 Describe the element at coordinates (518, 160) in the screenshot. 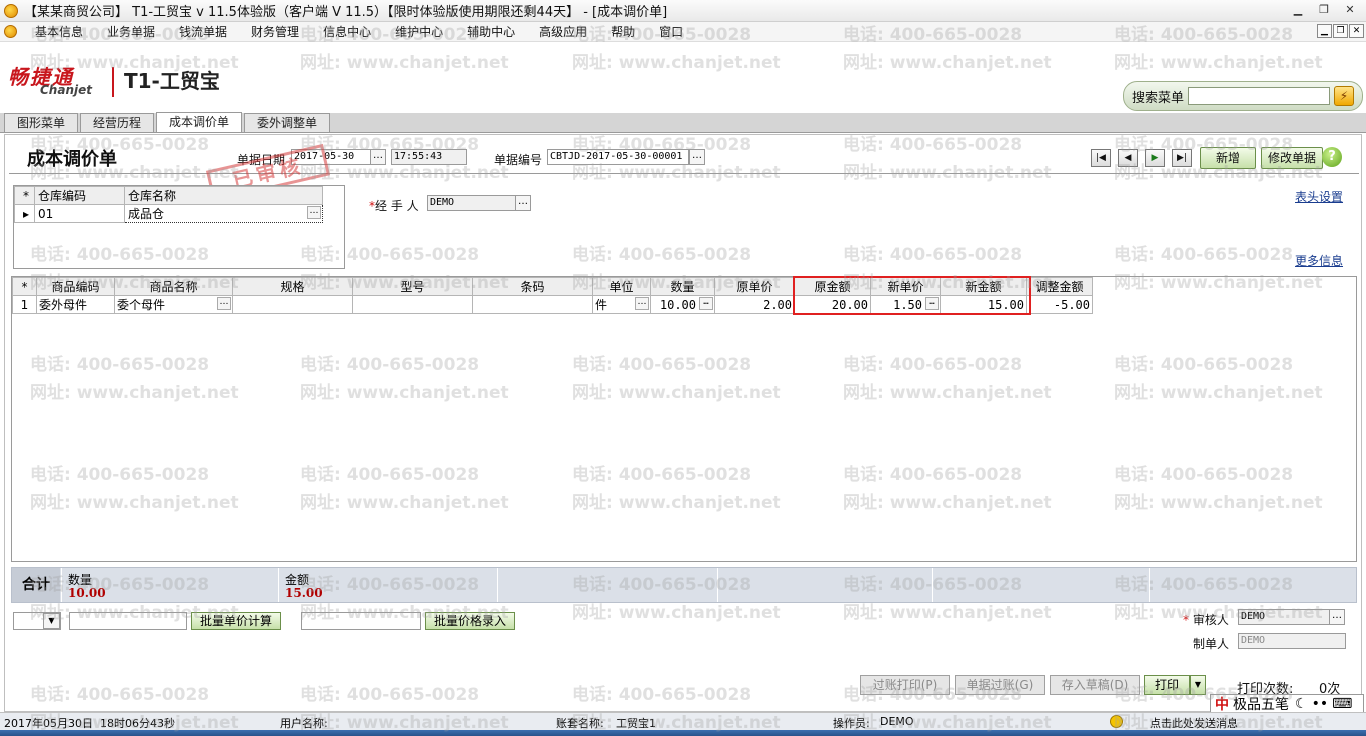

I see `number-label: 单据编号` at that location.